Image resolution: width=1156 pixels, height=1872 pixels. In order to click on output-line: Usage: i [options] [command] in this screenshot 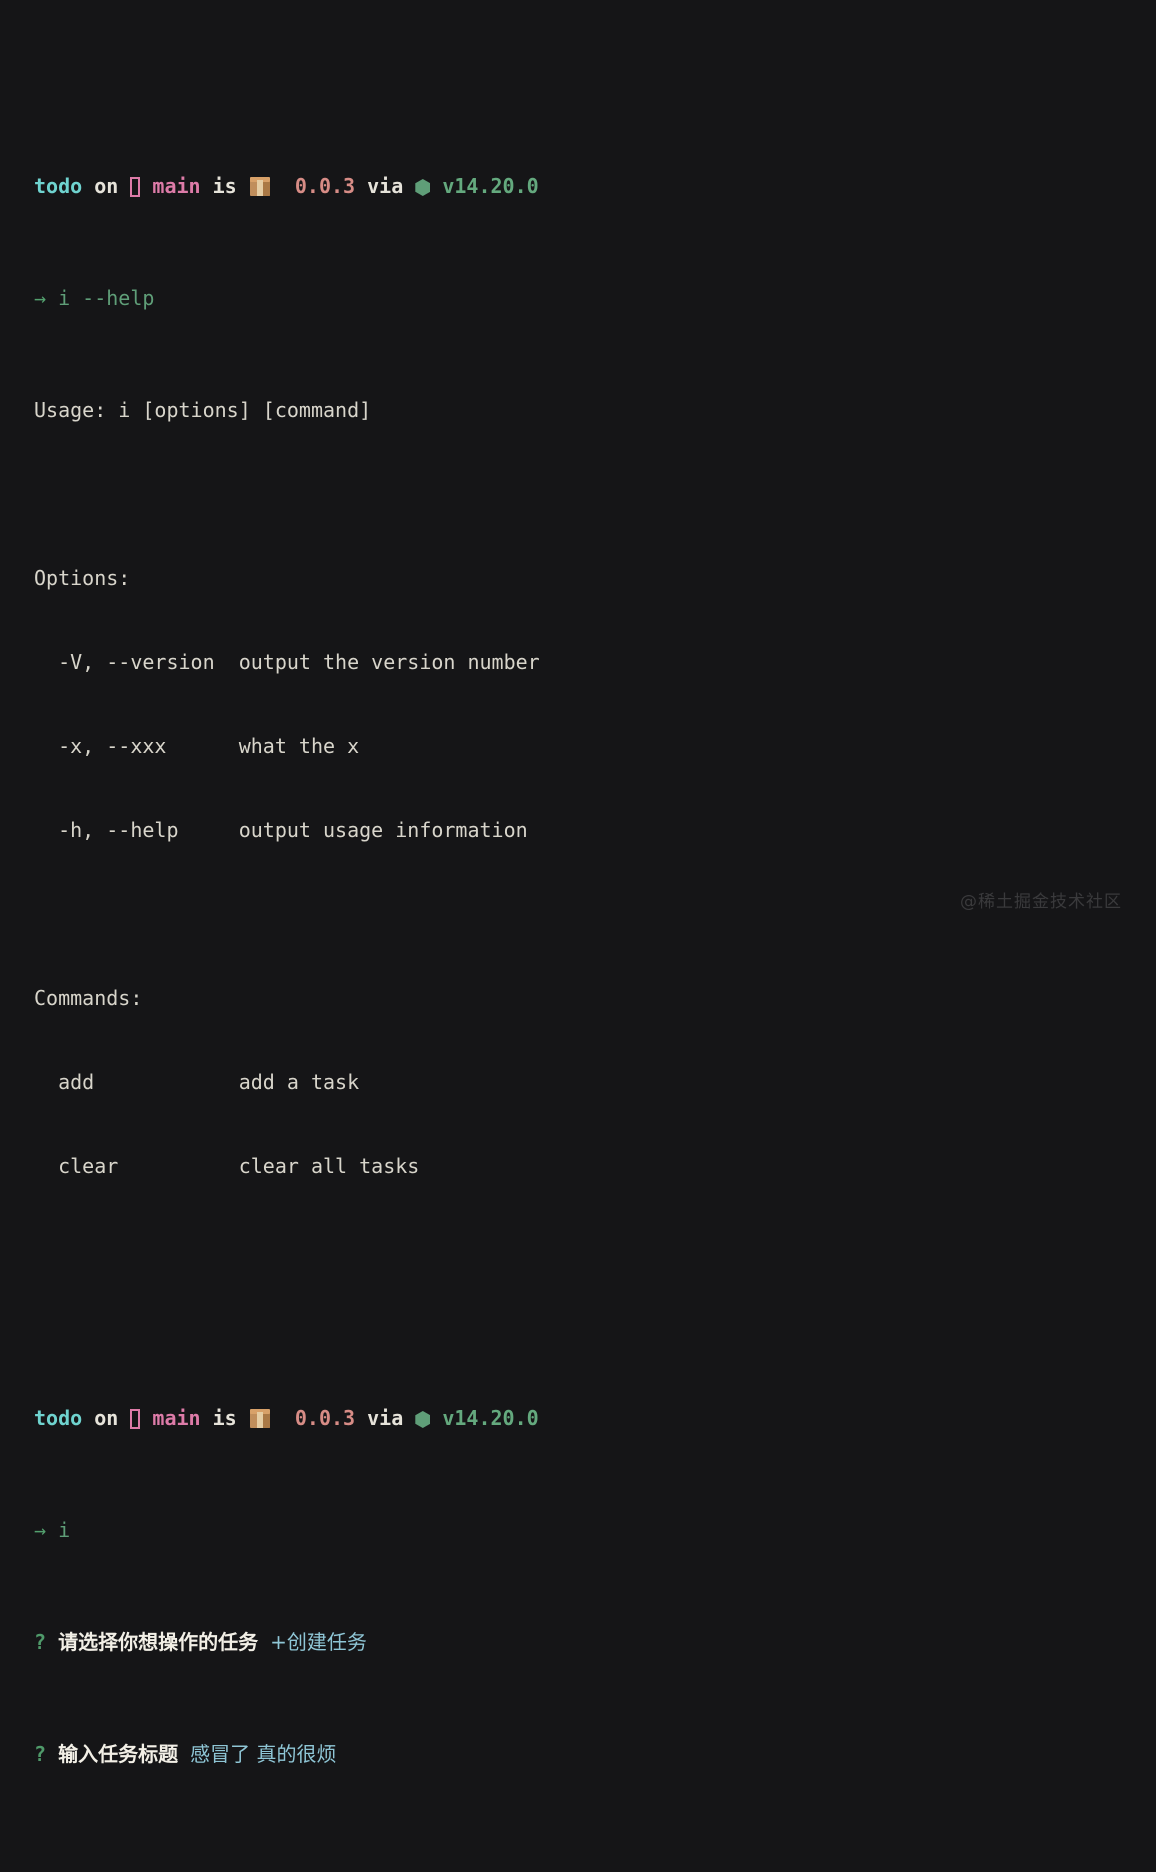, I will do `click(203, 410)`.